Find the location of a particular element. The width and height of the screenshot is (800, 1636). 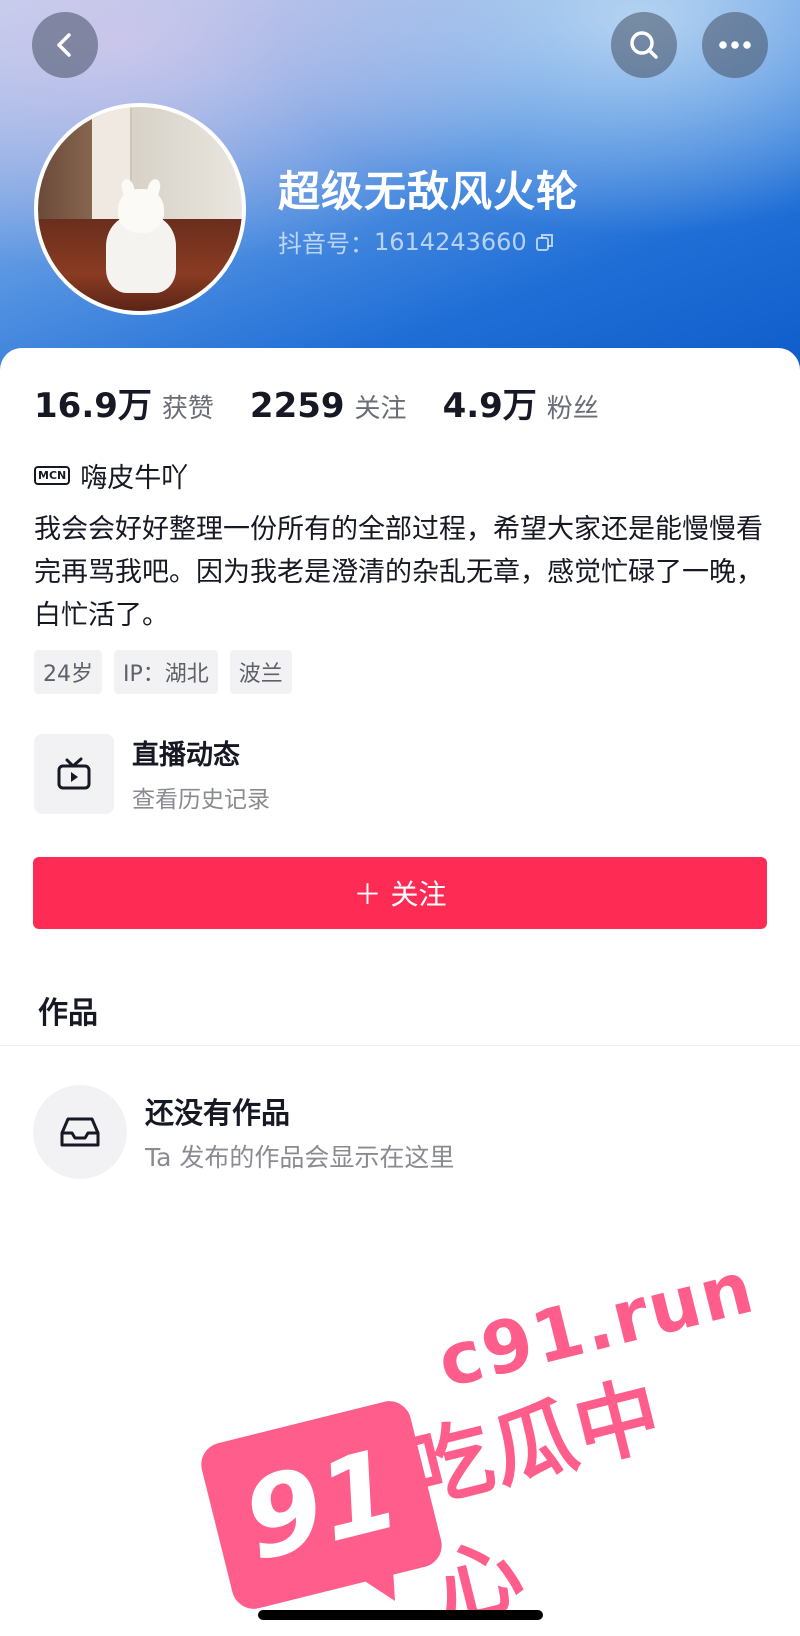

empty-title: 还没有作品 is located at coordinates (218, 1113).